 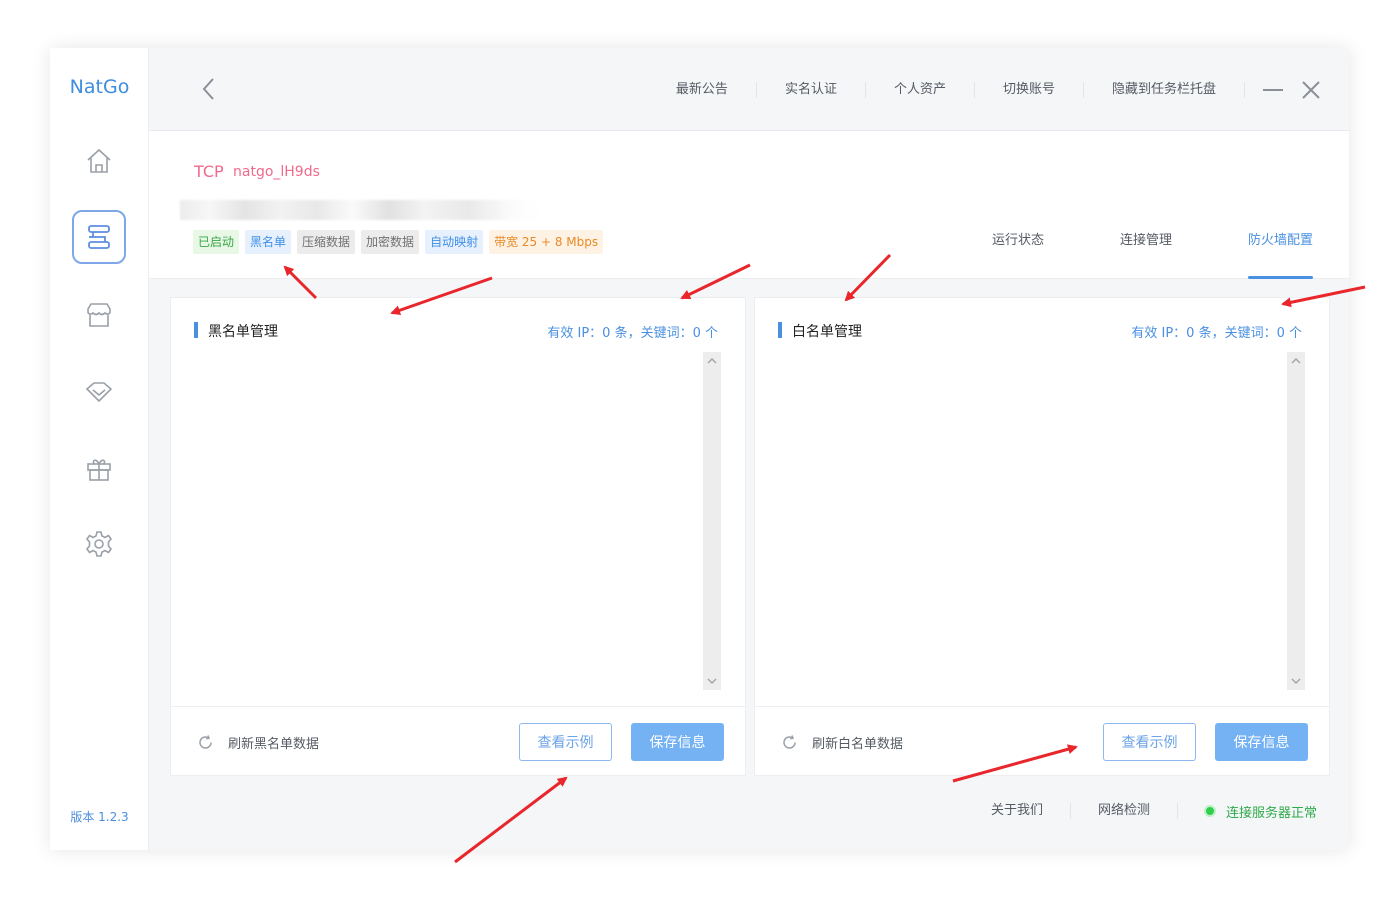 I want to click on tunnel-tags: 已启动 黑名单 压缩数据 加密数据 自动映射 带宽 25 + 8 Mbps, so click(x=398, y=242).